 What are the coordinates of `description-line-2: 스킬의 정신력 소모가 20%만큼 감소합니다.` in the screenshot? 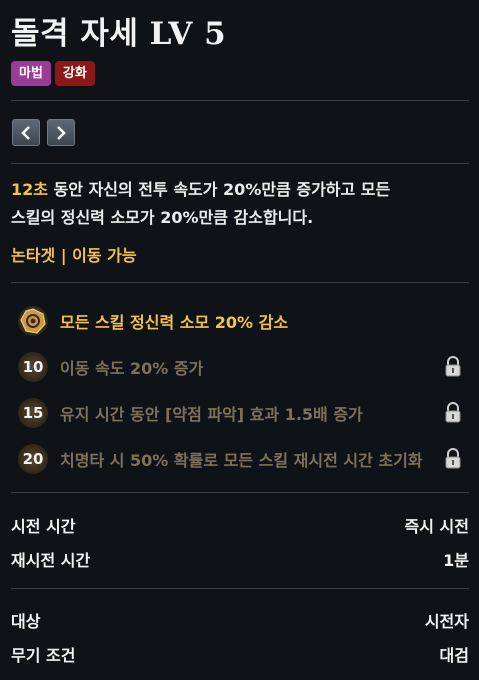 It's located at (162, 217).